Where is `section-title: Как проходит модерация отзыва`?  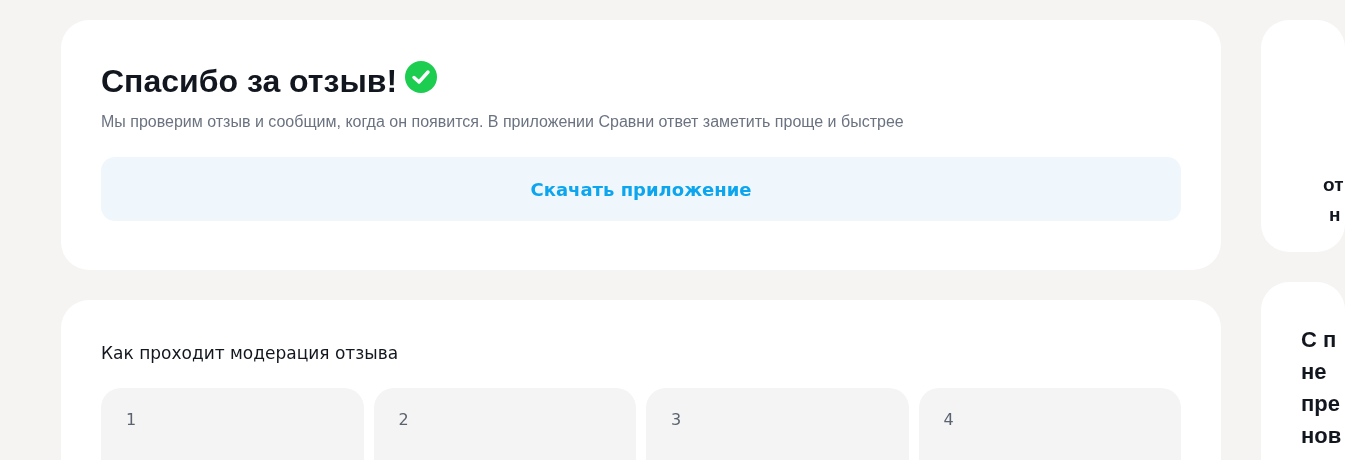 section-title: Как проходит модерация отзыва is located at coordinates (250, 353).